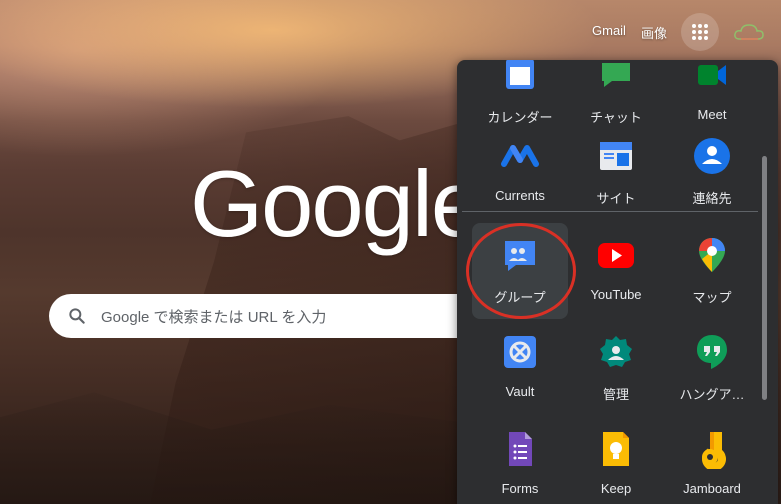 This screenshot has height=504, width=781. What do you see at coordinates (616, 271) in the screenshot?
I see `app-youtube: YouTube` at bounding box center [616, 271].